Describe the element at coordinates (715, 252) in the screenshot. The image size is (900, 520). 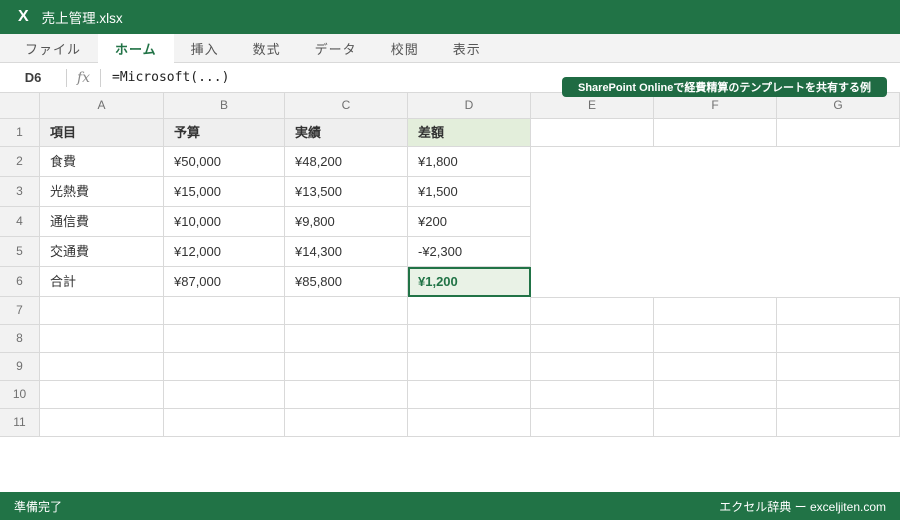
I see `cell-F5` at that location.